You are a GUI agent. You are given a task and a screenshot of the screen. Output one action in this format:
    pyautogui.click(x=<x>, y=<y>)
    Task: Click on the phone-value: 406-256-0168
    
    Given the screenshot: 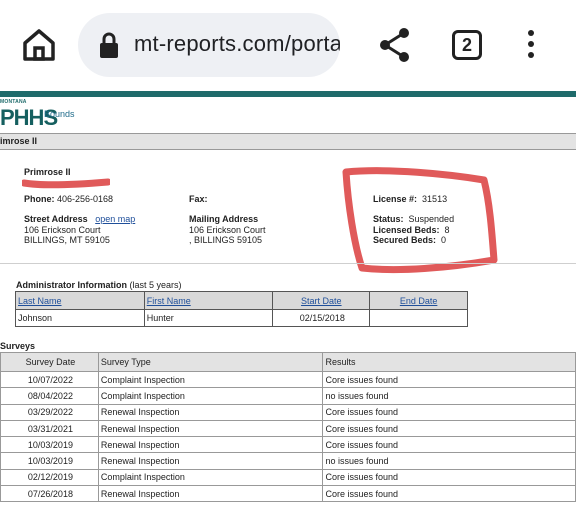 What is the action you would take?
    pyautogui.click(x=85, y=199)
    